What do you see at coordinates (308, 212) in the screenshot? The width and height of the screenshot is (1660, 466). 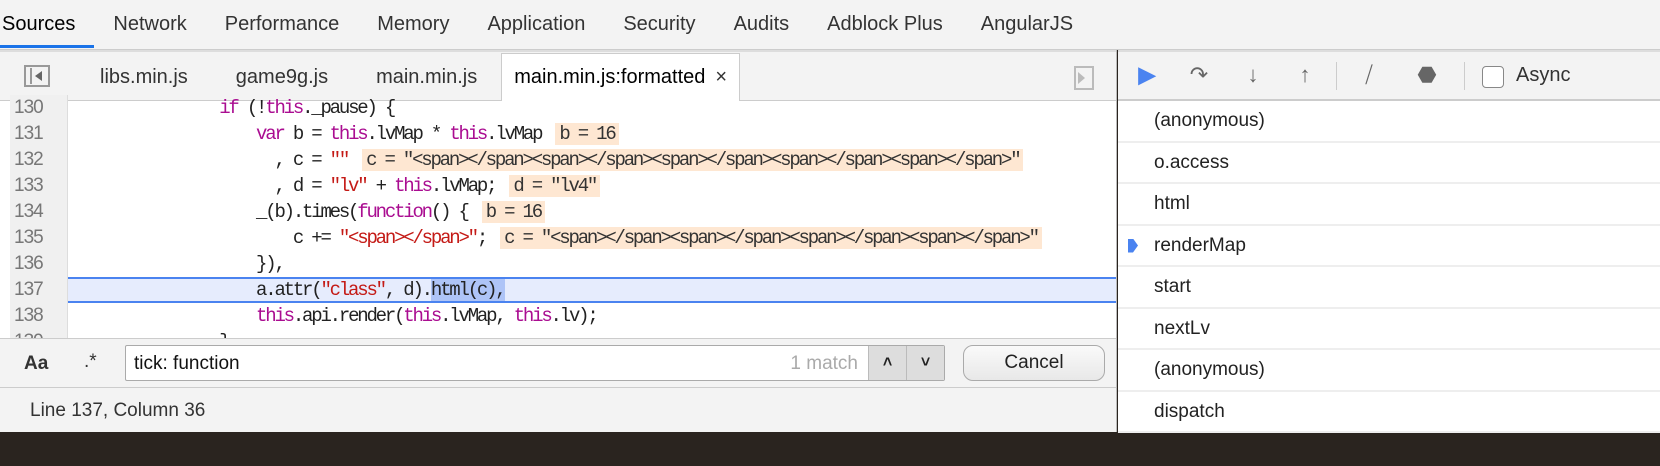 I see `code-text: _(b).times(function() {b = 16` at bounding box center [308, 212].